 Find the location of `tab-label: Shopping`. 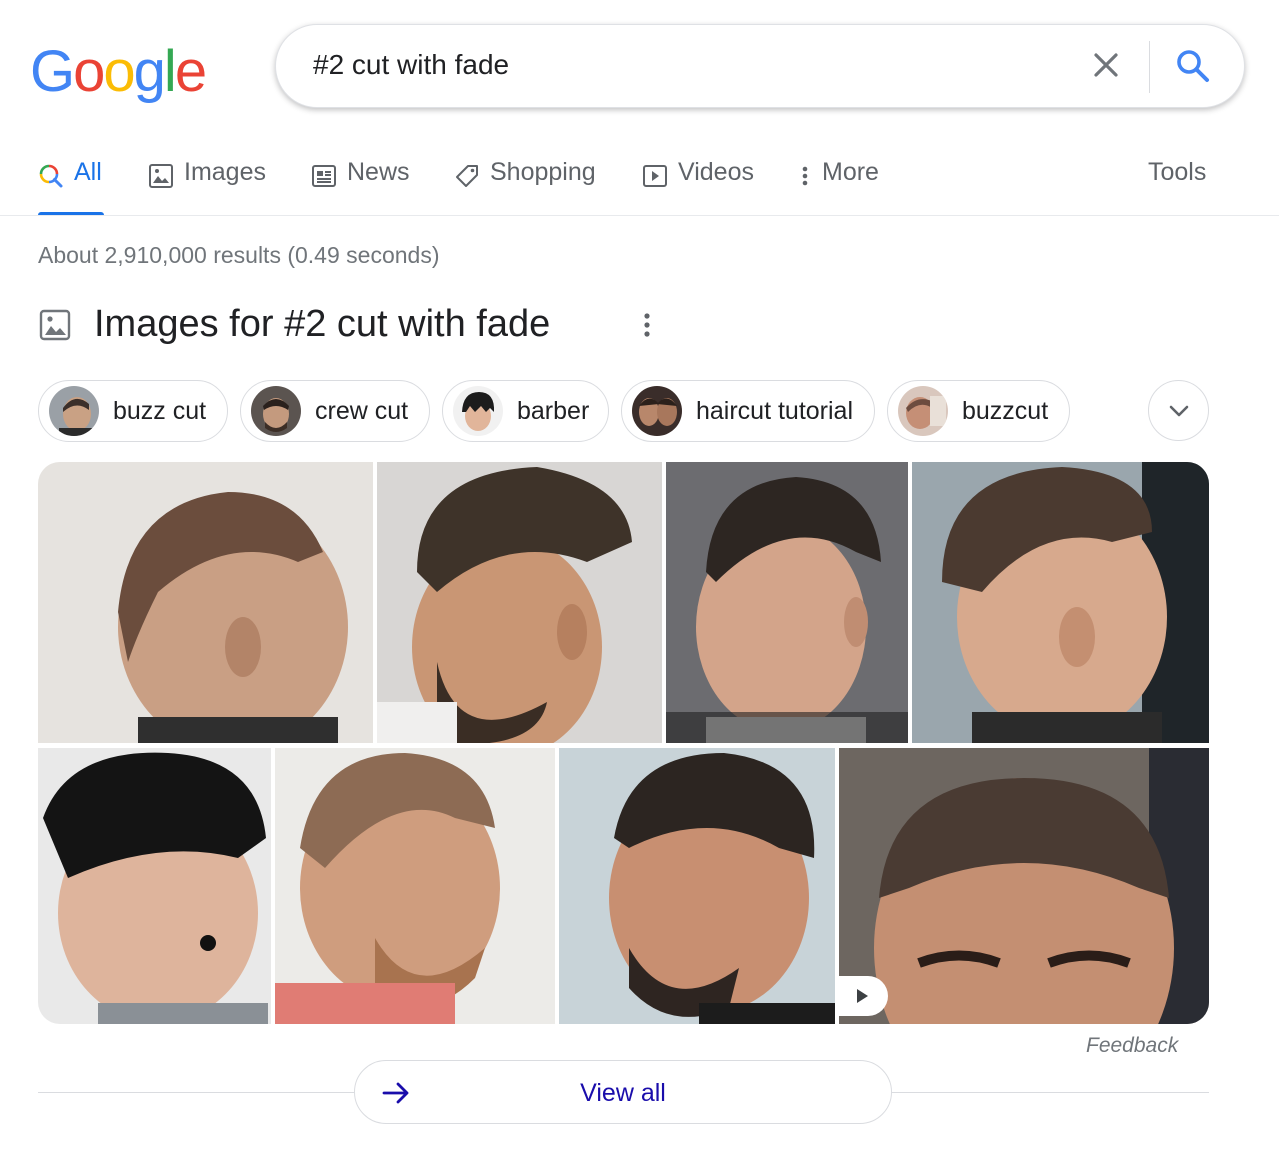

tab-label: Shopping is located at coordinates (543, 172).